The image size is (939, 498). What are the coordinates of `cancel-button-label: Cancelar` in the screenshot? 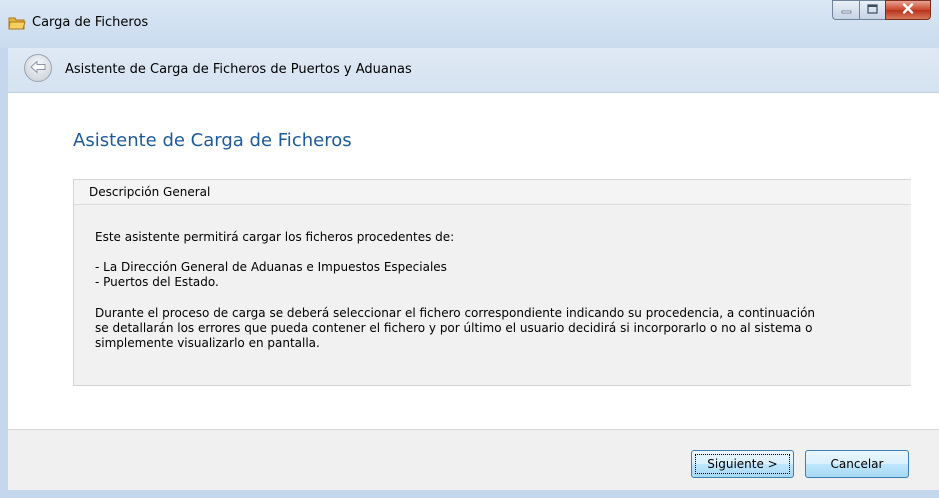 It's located at (857, 464).